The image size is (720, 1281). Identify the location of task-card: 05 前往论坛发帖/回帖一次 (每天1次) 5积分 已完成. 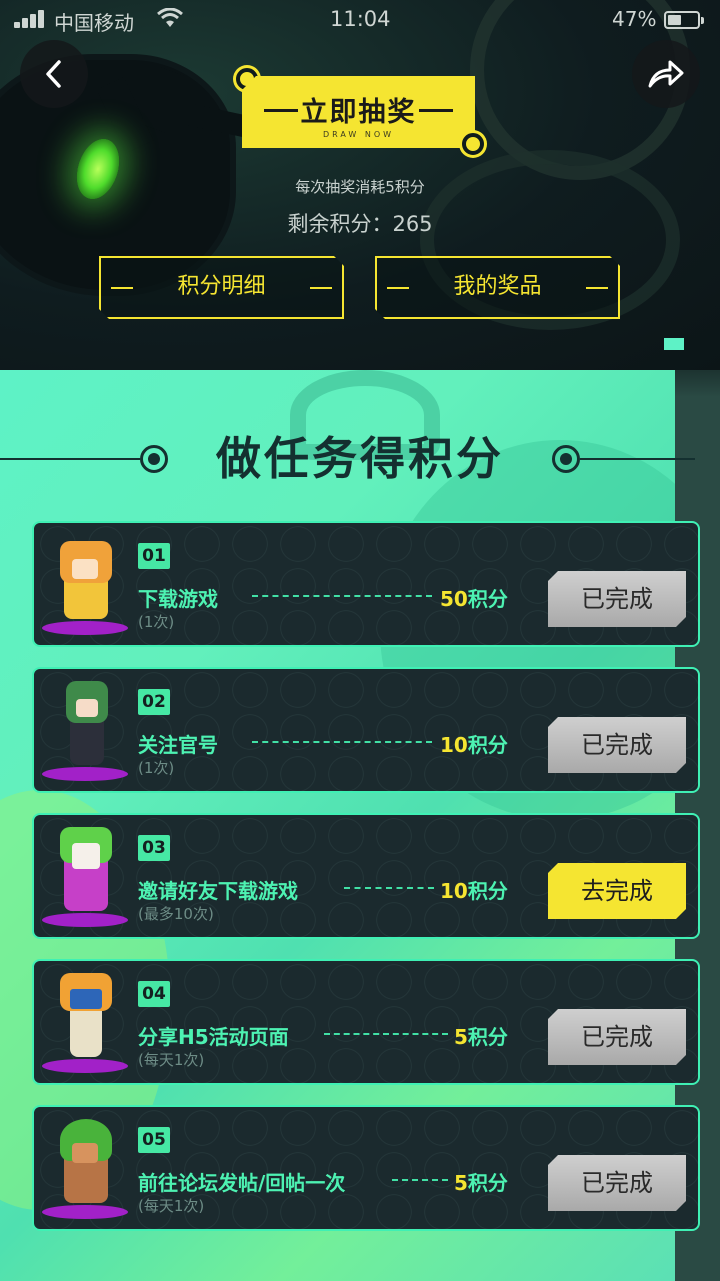
(366, 1168).